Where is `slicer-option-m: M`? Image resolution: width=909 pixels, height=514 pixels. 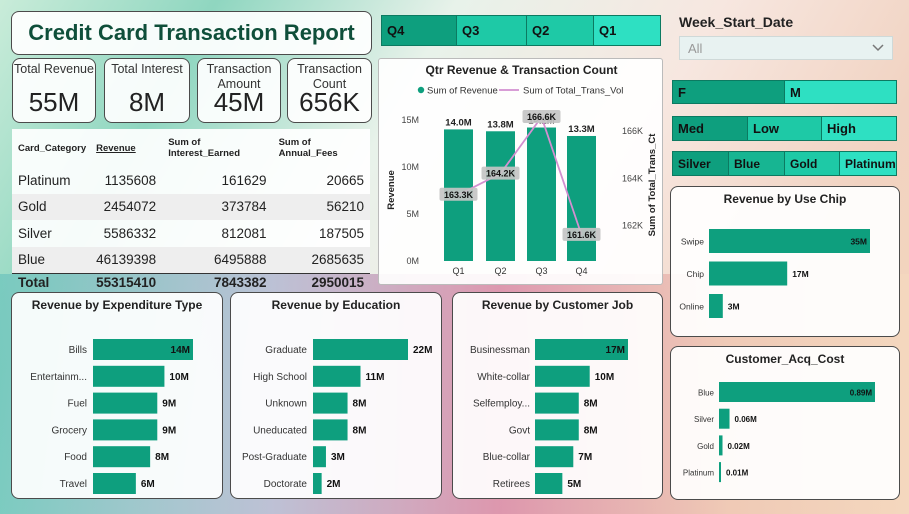 slicer-option-m: M is located at coordinates (840, 92).